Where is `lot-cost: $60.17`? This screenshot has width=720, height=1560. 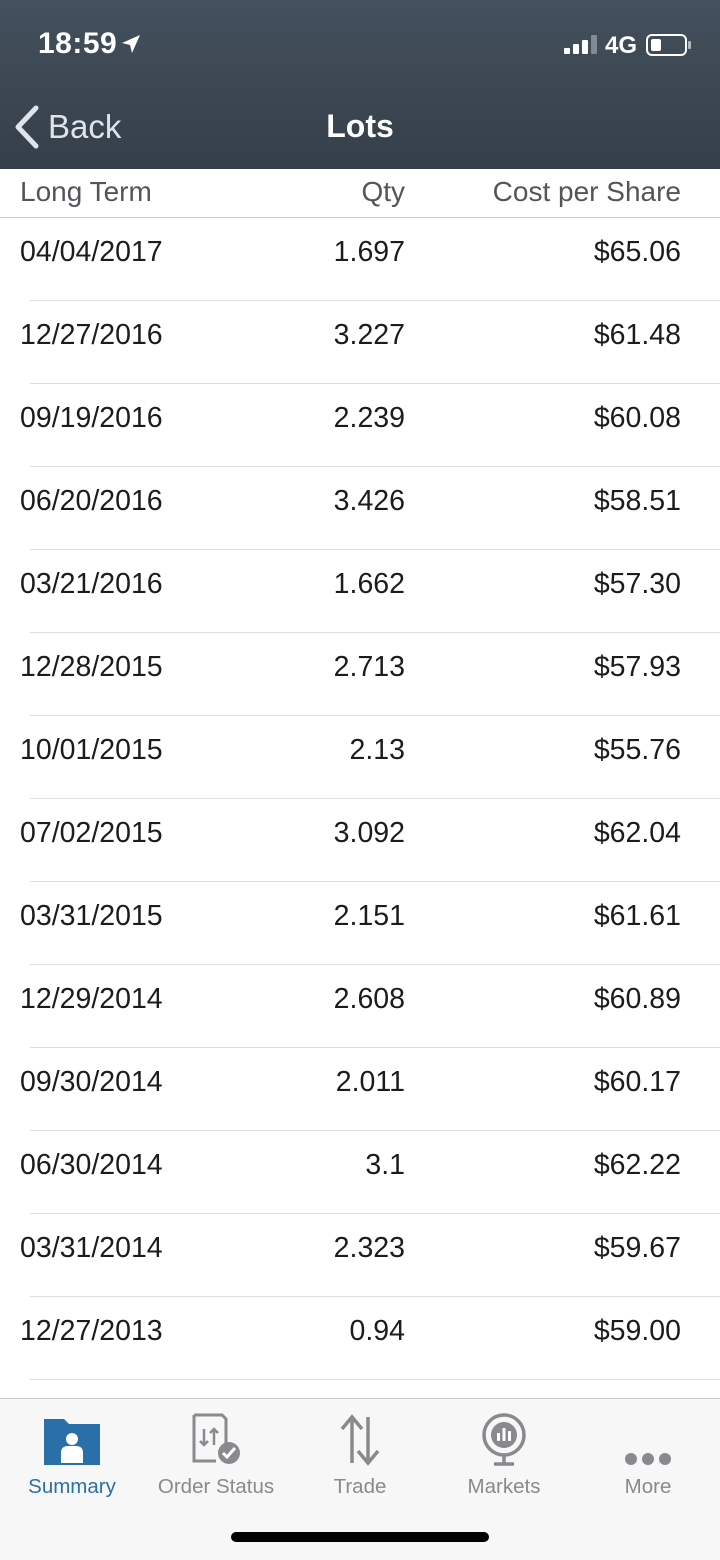 lot-cost: $60.17 is located at coordinates (637, 1082).